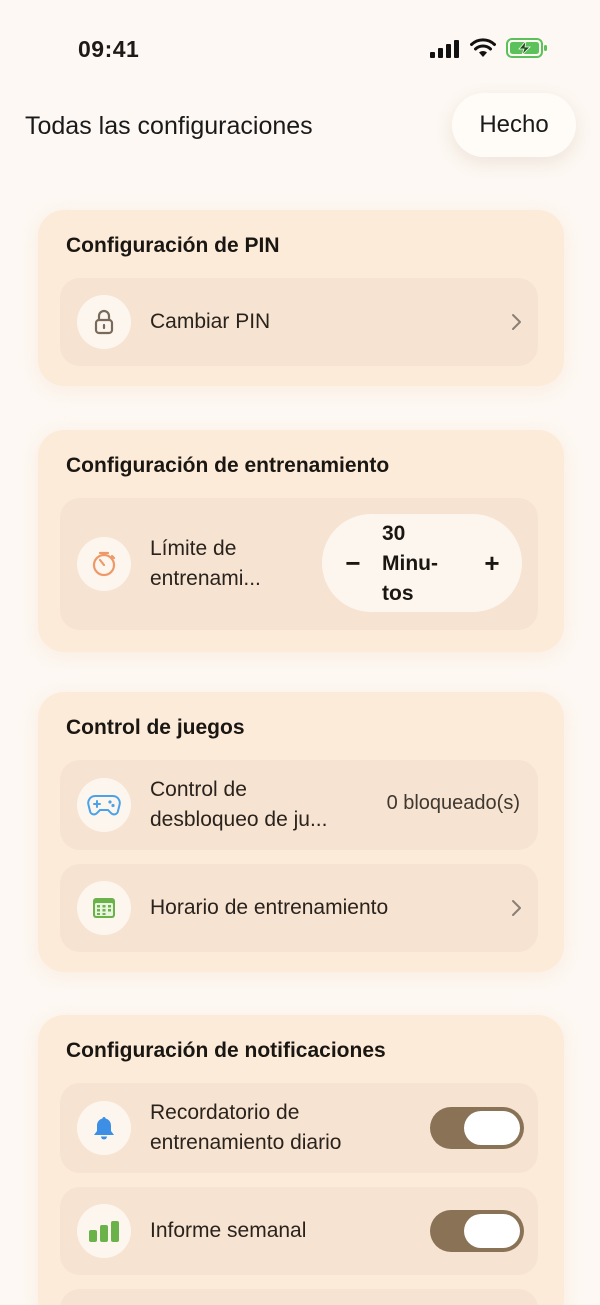 This screenshot has height=1305, width=600. Describe the element at coordinates (394, 533) in the screenshot. I see `training-limit-value-number: 30` at that location.